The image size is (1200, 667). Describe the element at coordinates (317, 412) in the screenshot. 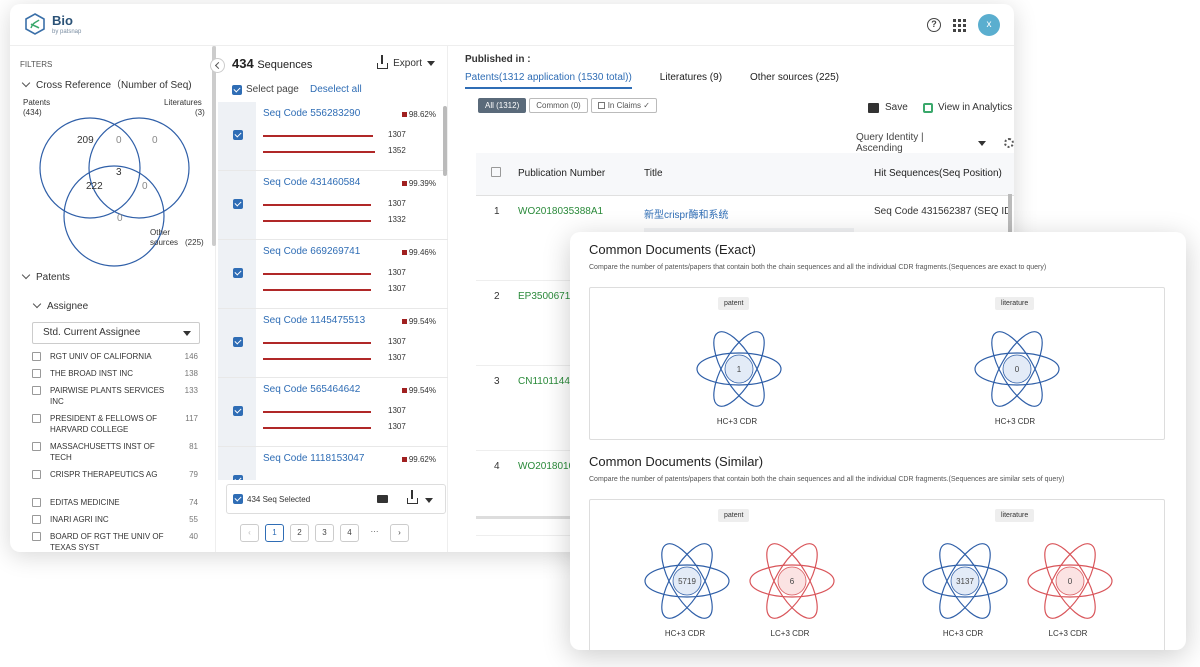

I see `alignment-bar-query` at that location.